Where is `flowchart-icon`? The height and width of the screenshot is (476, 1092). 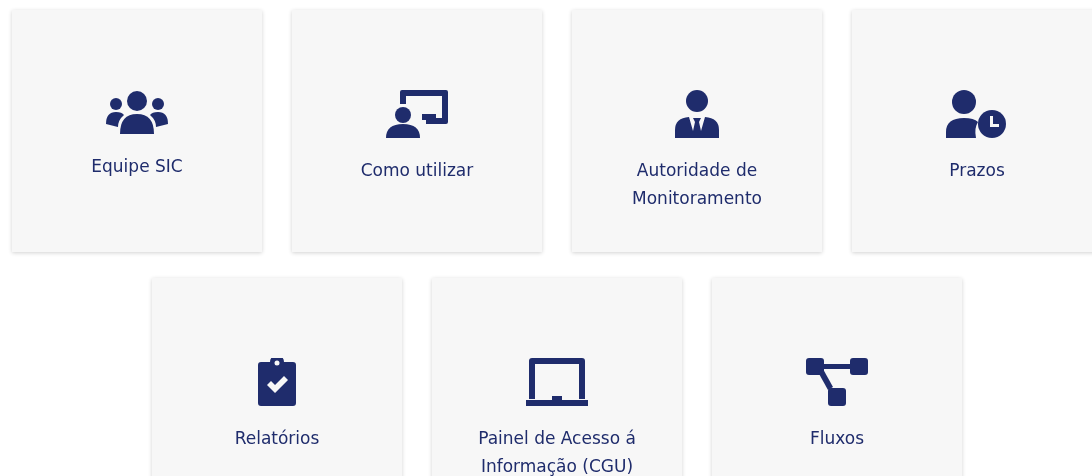
flowchart-icon is located at coordinates (837, 382).